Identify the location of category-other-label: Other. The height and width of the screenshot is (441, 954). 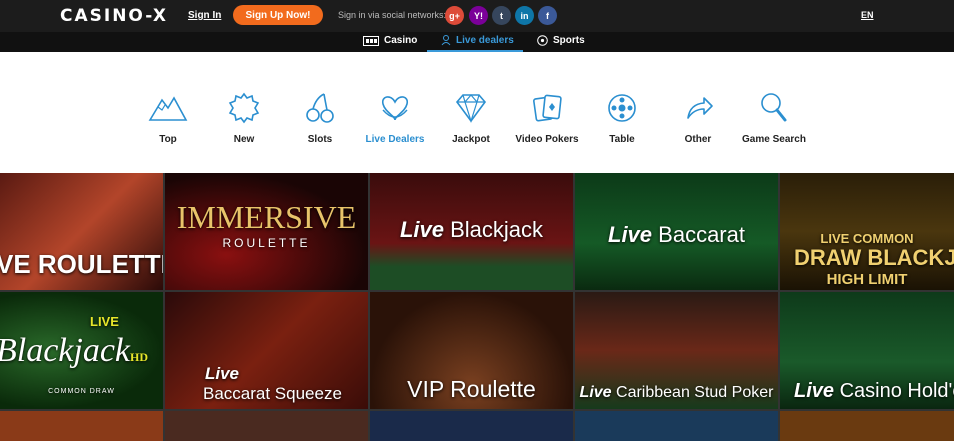
(698, 139).